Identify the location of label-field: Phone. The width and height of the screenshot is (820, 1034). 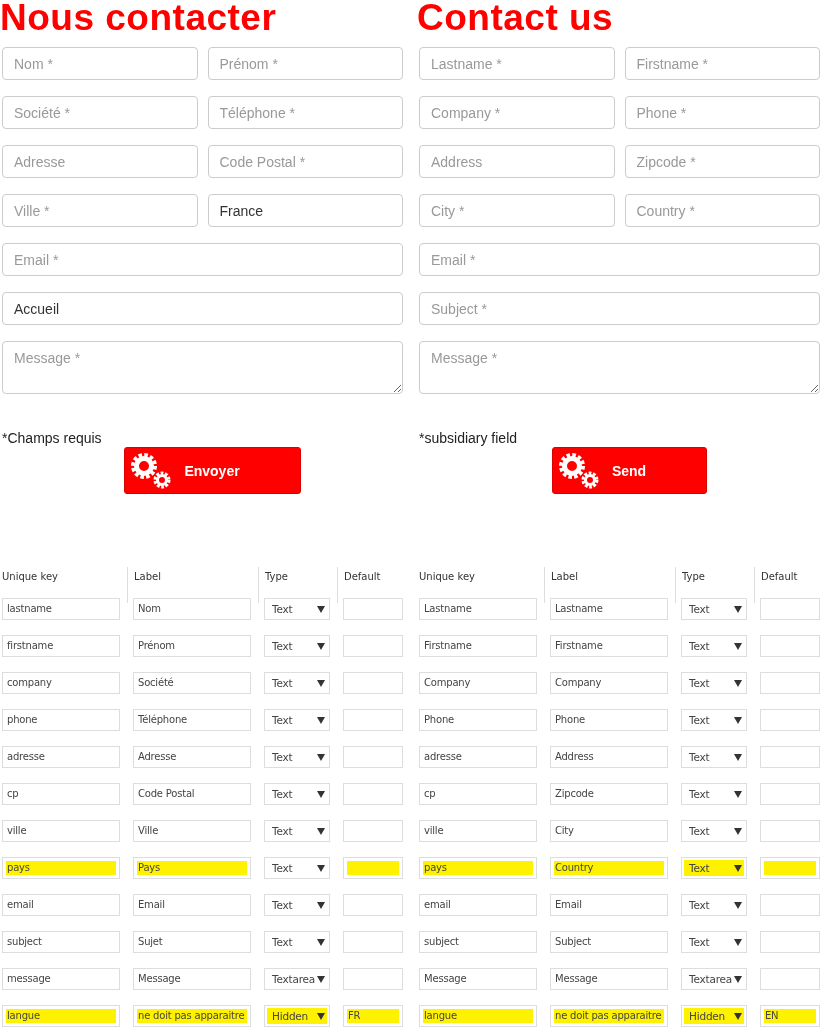
(609, 720).